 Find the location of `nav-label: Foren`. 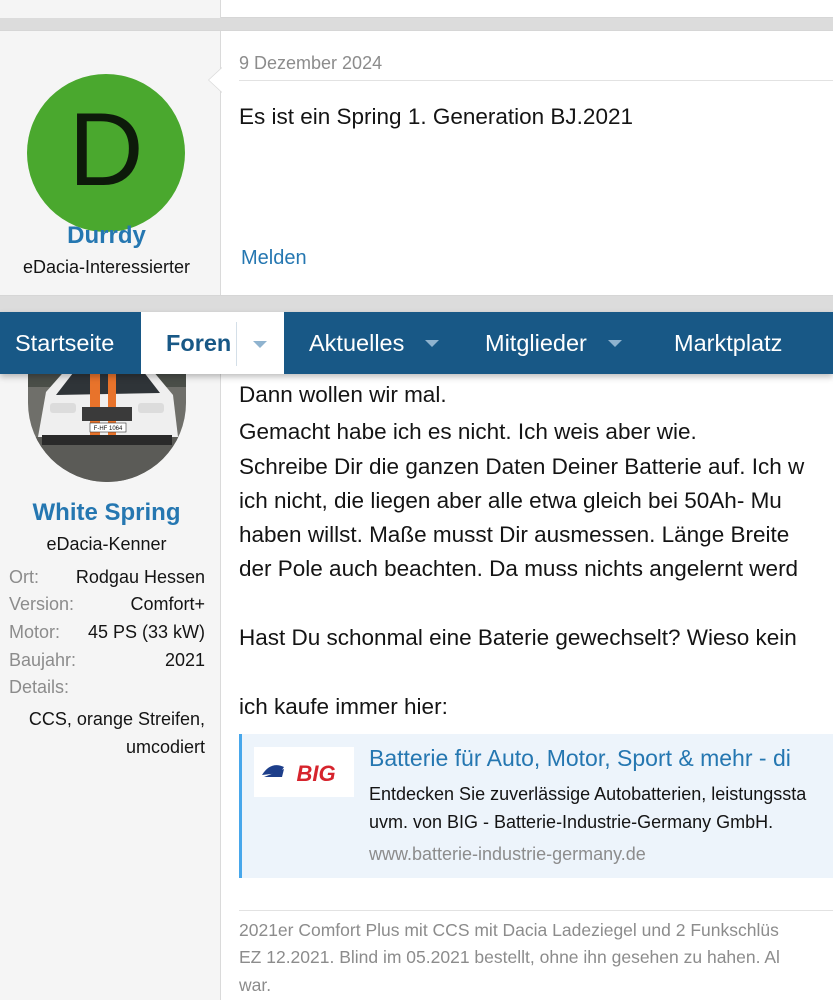

nav-label: Foren is located at coordinates (199, 342).